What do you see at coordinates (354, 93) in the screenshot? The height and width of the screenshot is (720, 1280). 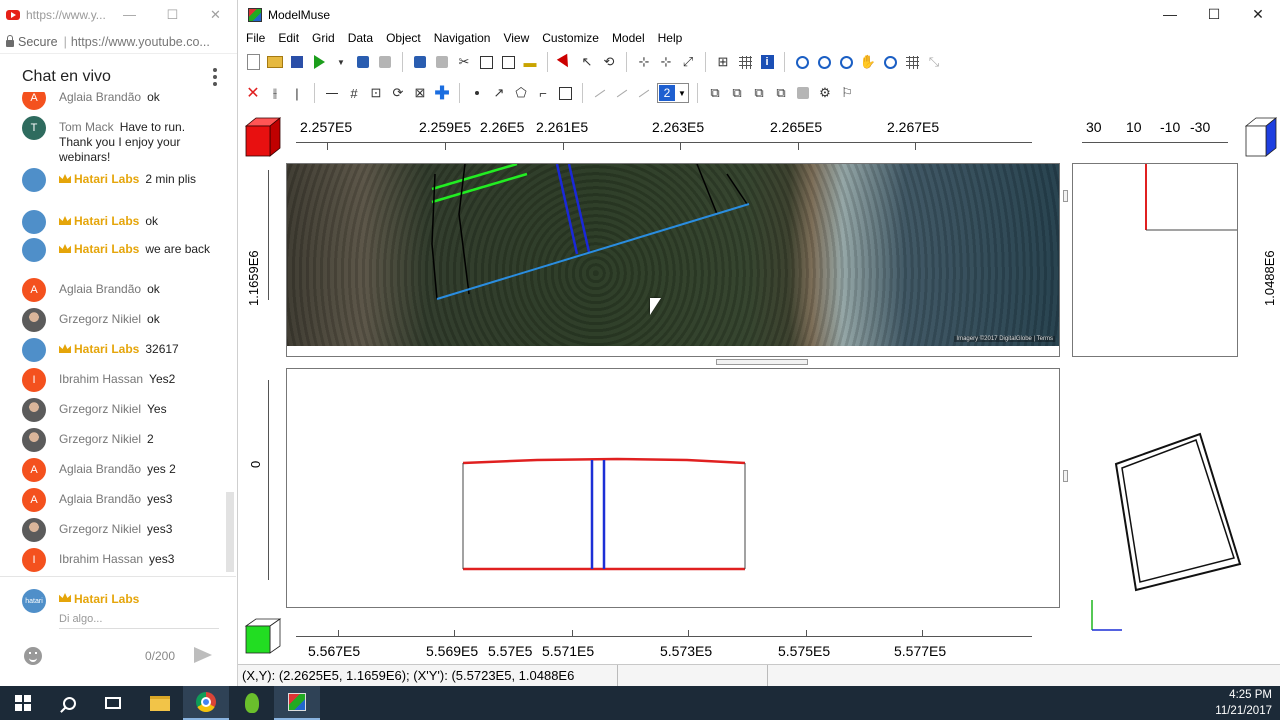 I see `grid-create-icon: #` at bounding box center [354, 93].